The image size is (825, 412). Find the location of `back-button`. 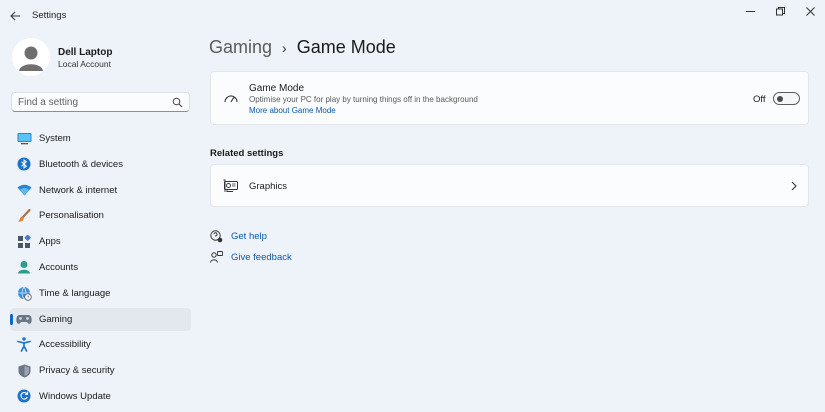

back-button is located at coordinates (15, 16).